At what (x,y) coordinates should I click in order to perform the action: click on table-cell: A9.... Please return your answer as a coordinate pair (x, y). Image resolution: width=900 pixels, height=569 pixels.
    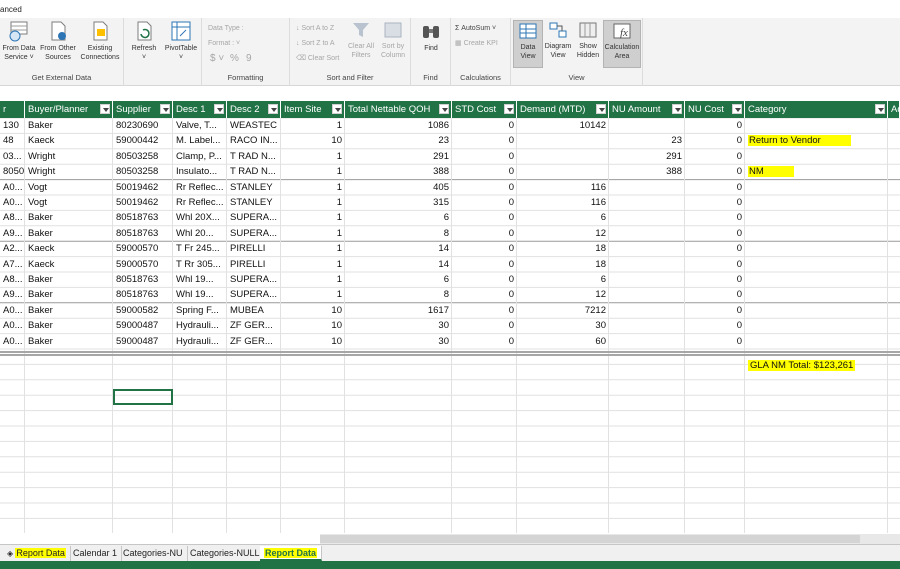
    Looking at the image, I should click on (12, 233).